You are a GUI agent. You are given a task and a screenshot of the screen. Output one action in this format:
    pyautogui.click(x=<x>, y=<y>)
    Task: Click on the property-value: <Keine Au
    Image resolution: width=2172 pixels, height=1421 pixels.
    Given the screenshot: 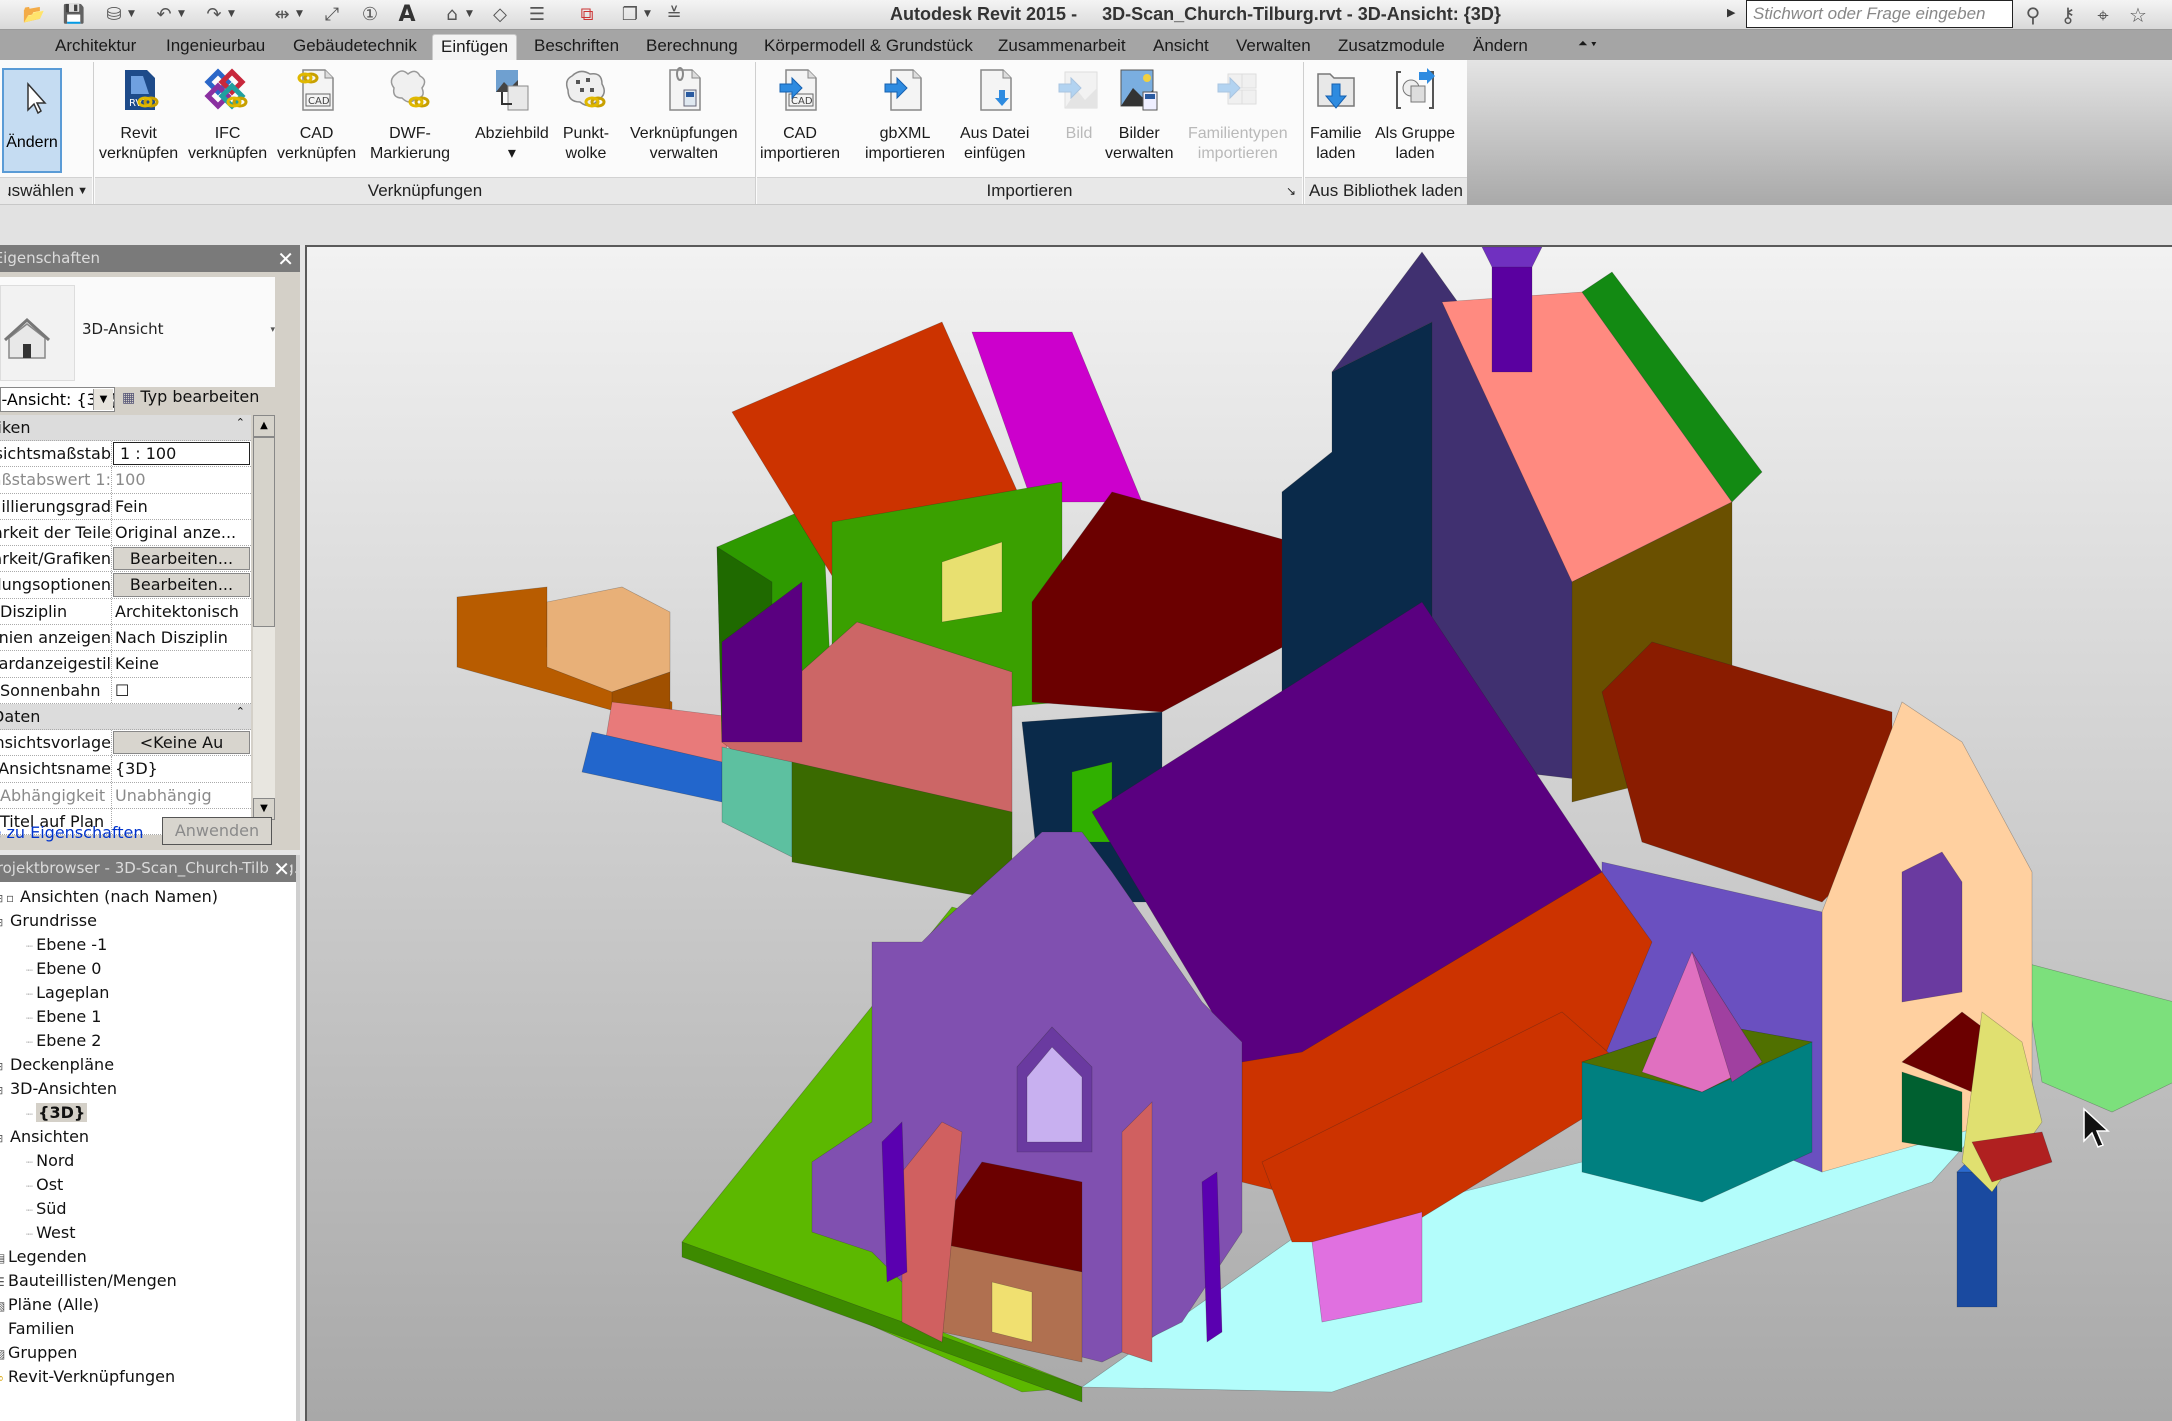 What is the action you would take?
    pyautogui.click(x=181, y=742)
    